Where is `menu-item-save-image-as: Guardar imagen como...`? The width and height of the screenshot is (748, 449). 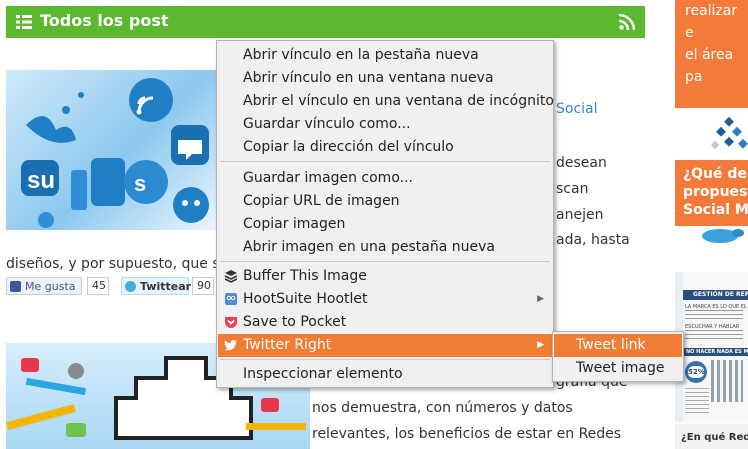
menu-item-save-image-as: Guardar imagen como... is located at coordinates (385, 178).